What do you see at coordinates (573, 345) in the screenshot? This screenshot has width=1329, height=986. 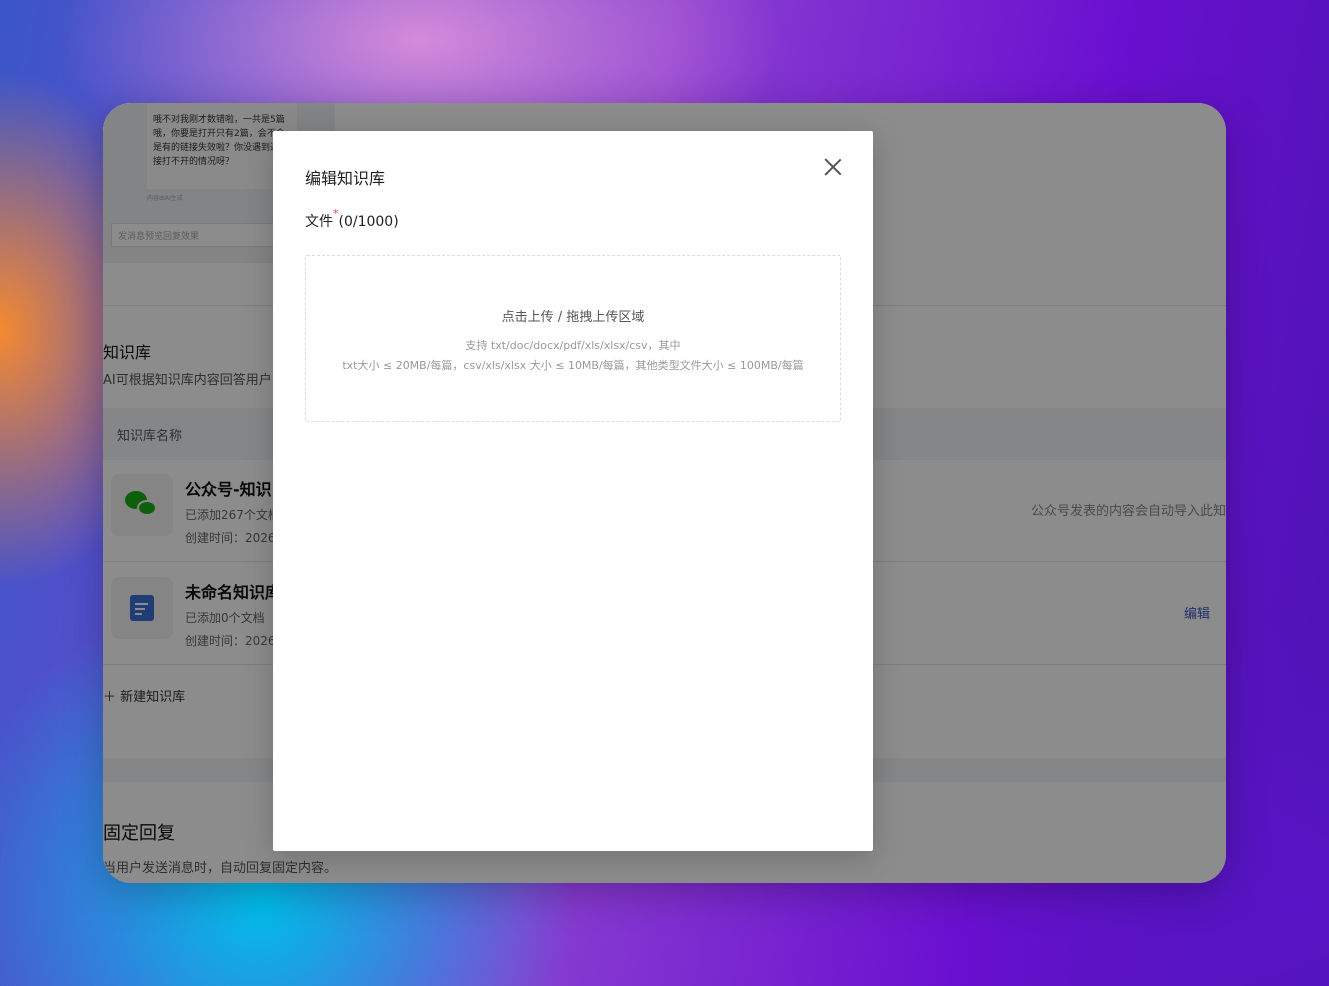 I see `upload-formats: 支持 txt/doc/docx/pdf/xls/xlsx/csv，其中` at bounding box center [573, 345].